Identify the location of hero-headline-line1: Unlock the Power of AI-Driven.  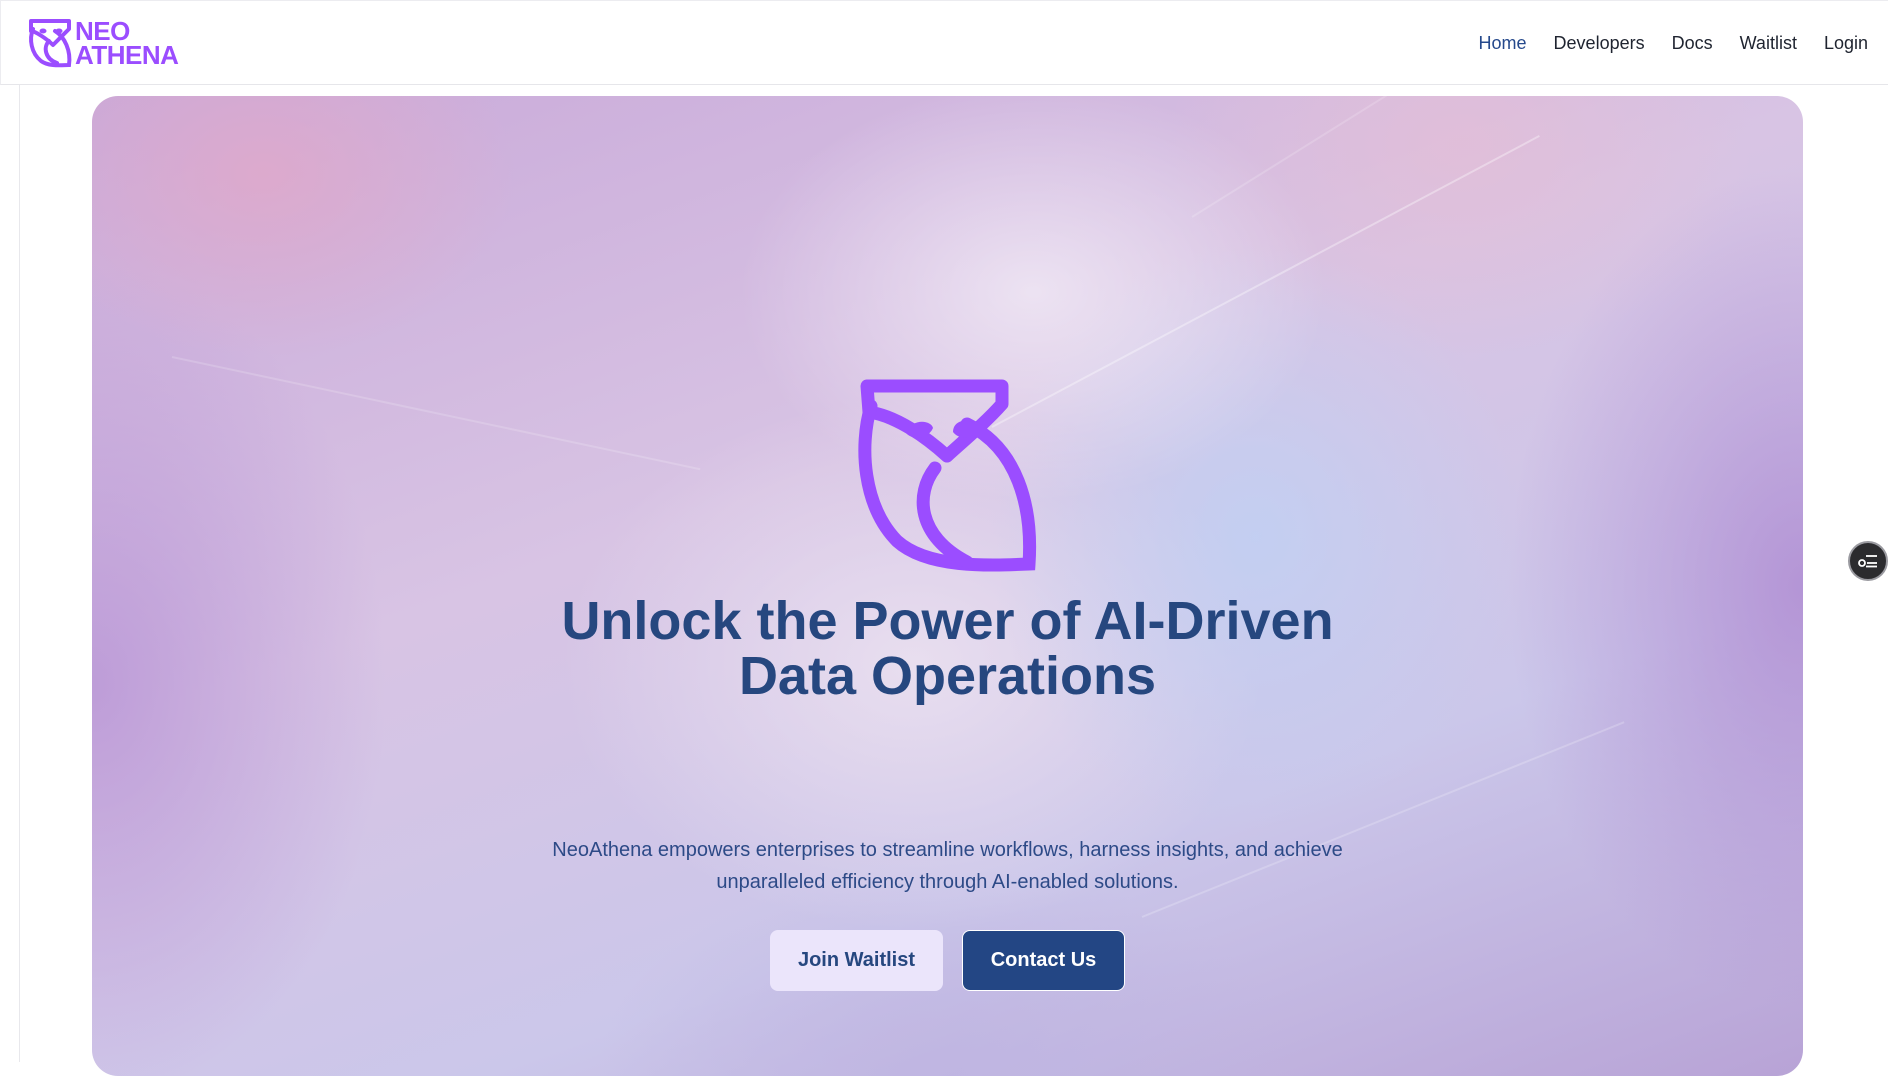
(947, 621).